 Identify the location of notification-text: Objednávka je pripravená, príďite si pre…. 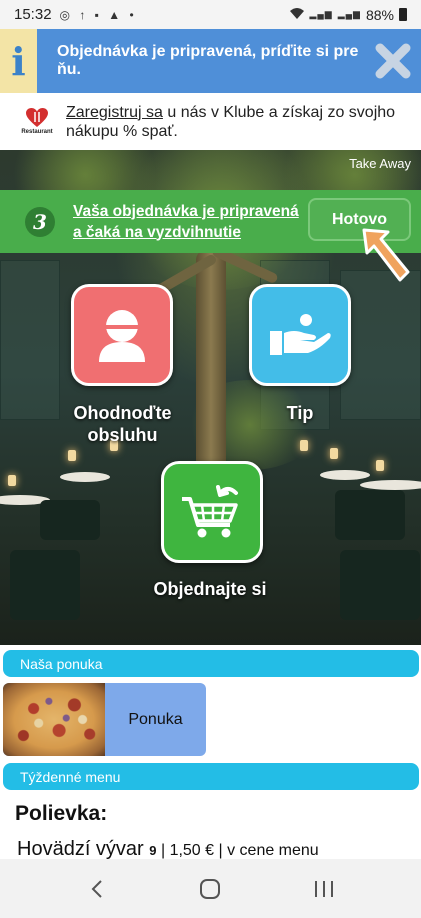
(208, 60).